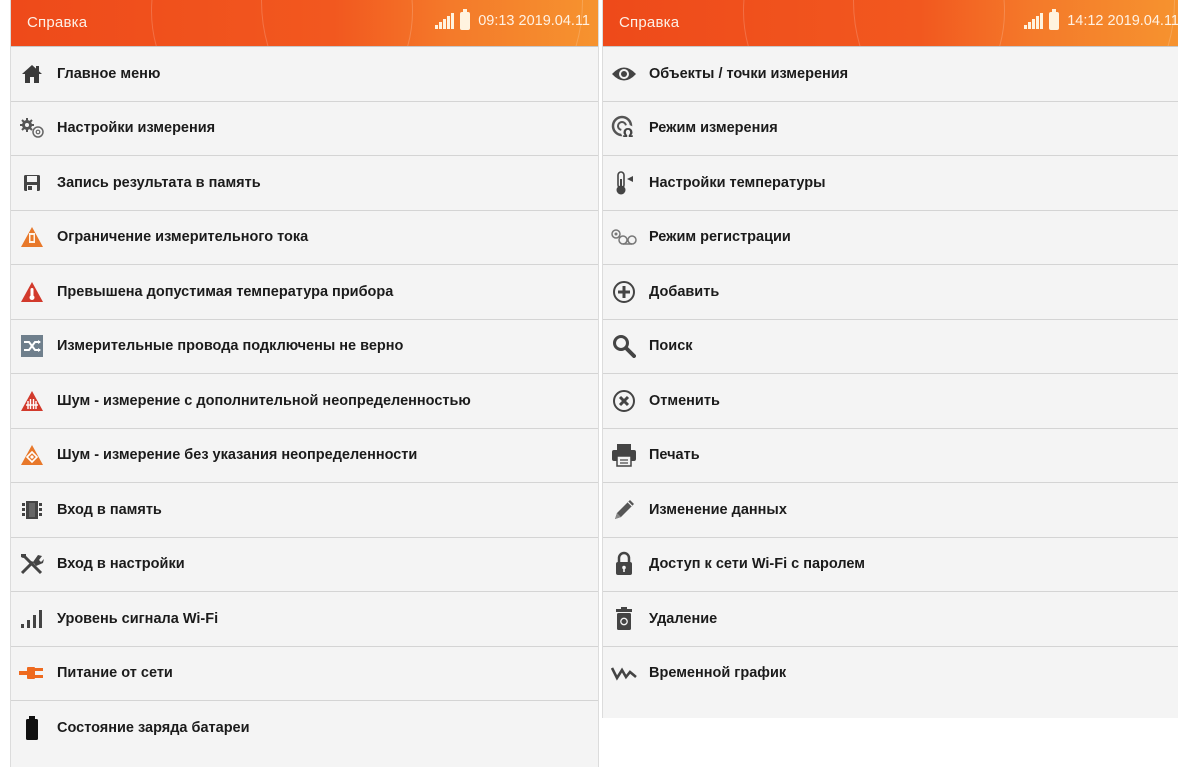 Image resolution: width=1178 pixels, height=767 pixels. I want to click on title-bar: Справка 09:13 2019.04.11, so click(304, 23).